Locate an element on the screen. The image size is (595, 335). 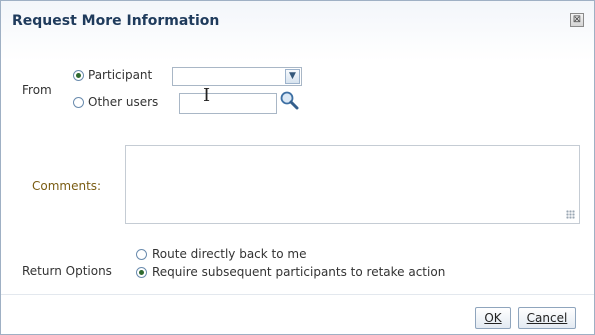
route-back-radio is located at coordinates (141, 254).